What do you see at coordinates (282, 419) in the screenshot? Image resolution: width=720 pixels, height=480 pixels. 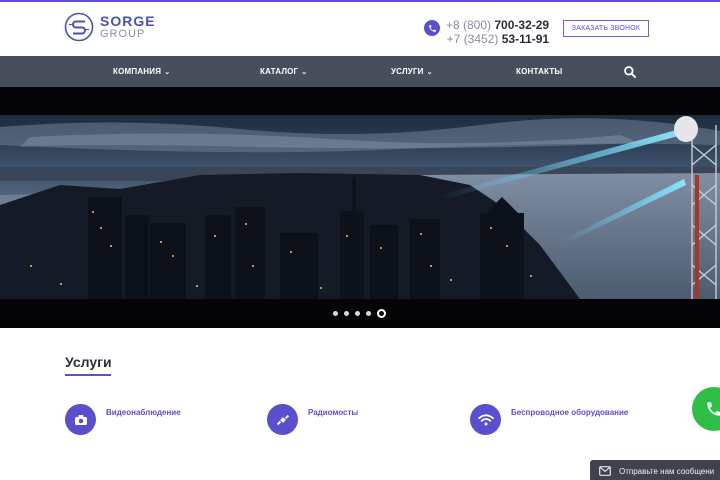 I see `satellite-icon` at bounding box center [282, 419].